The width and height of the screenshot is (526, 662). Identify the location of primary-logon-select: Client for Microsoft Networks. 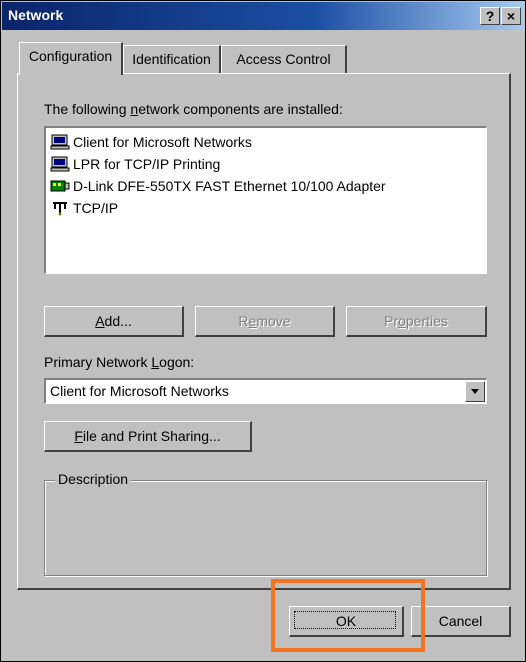
(265, 391).